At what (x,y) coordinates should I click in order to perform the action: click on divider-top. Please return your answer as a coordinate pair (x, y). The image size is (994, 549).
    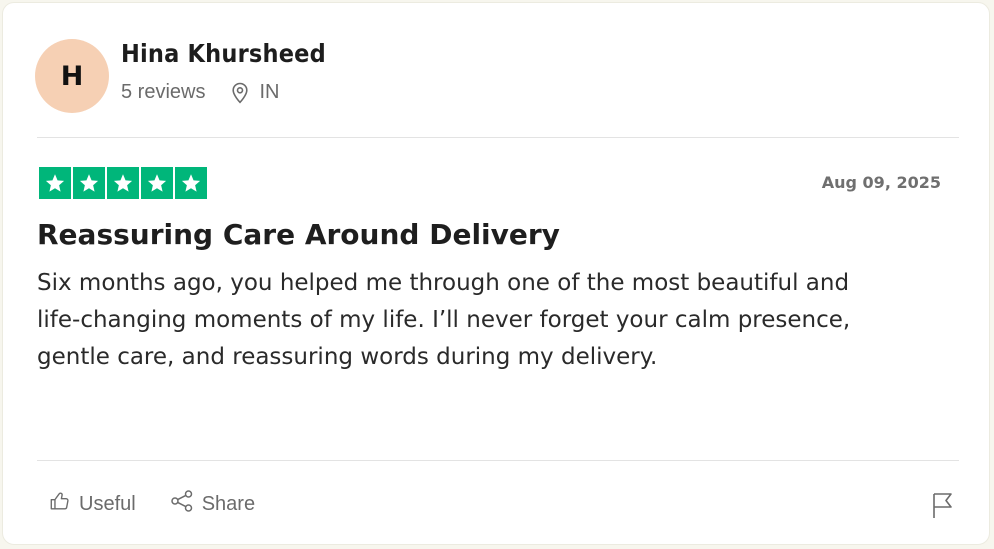
    Looking at the image, I should click on (498, 137).